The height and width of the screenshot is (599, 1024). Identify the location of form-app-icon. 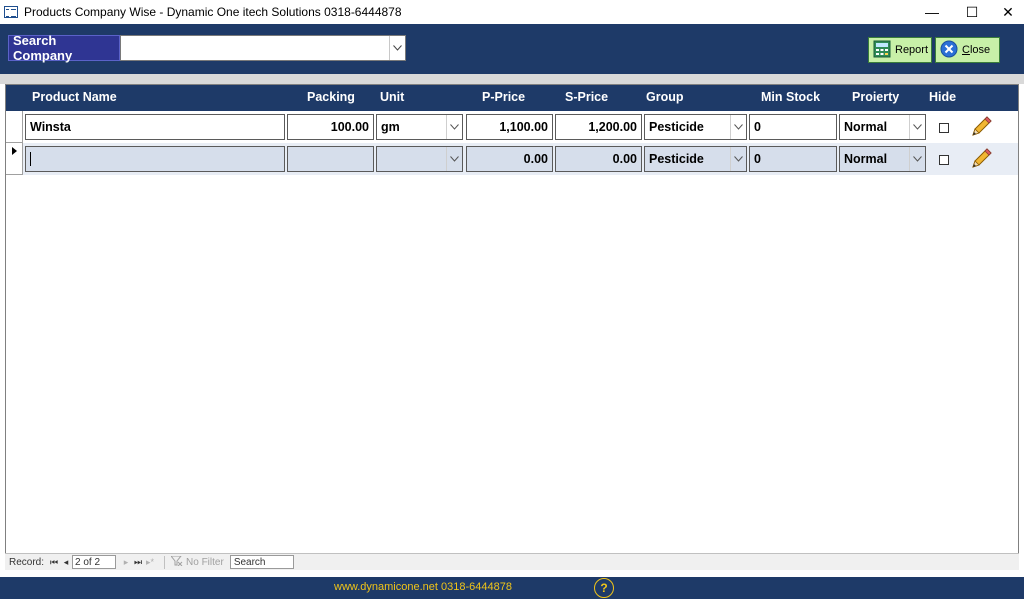
(11, 12).